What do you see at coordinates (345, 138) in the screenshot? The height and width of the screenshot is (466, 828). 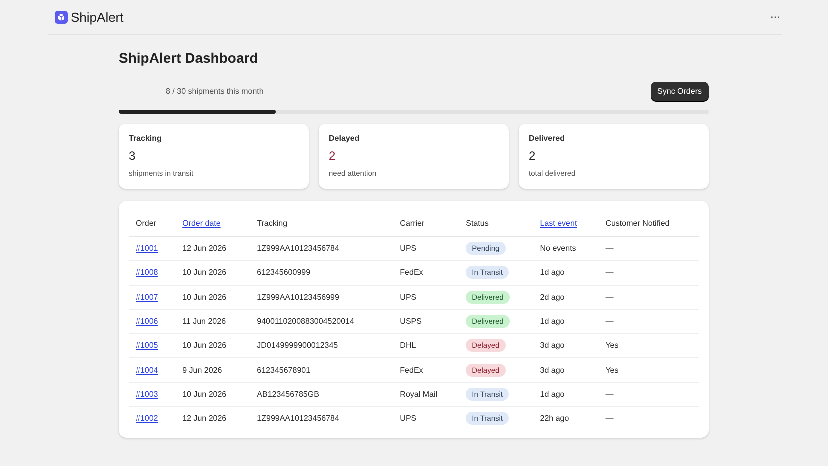 I see `stat-label: Delayed` at bounding box center [345, 138].